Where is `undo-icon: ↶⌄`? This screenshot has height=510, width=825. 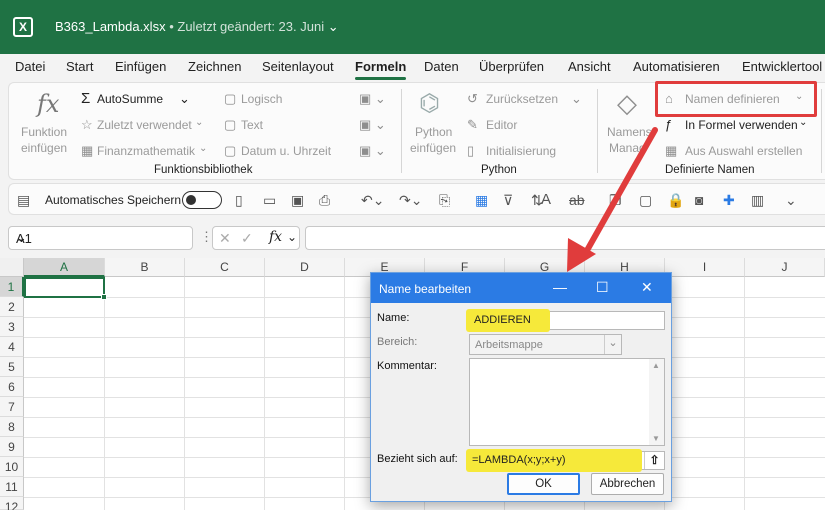 undo-icon: ↶⌄ is located at coordinates (372, 200).